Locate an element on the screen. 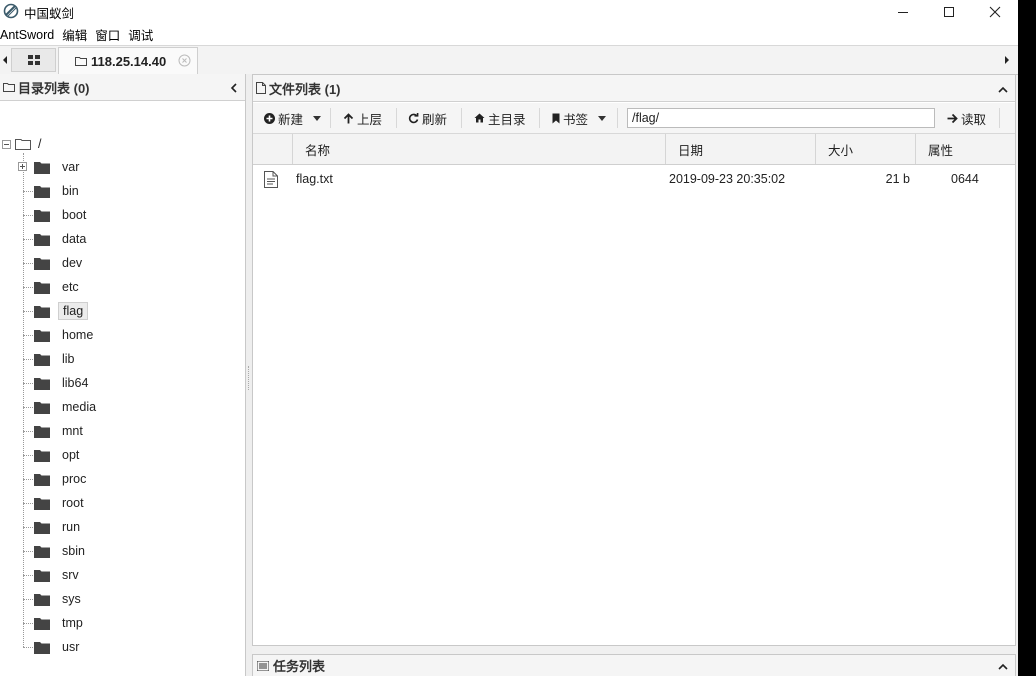 Image resolution: width=1036 pixels, height=676 pixels. new-button-label: 新建 is located at coordinates (291, 119).